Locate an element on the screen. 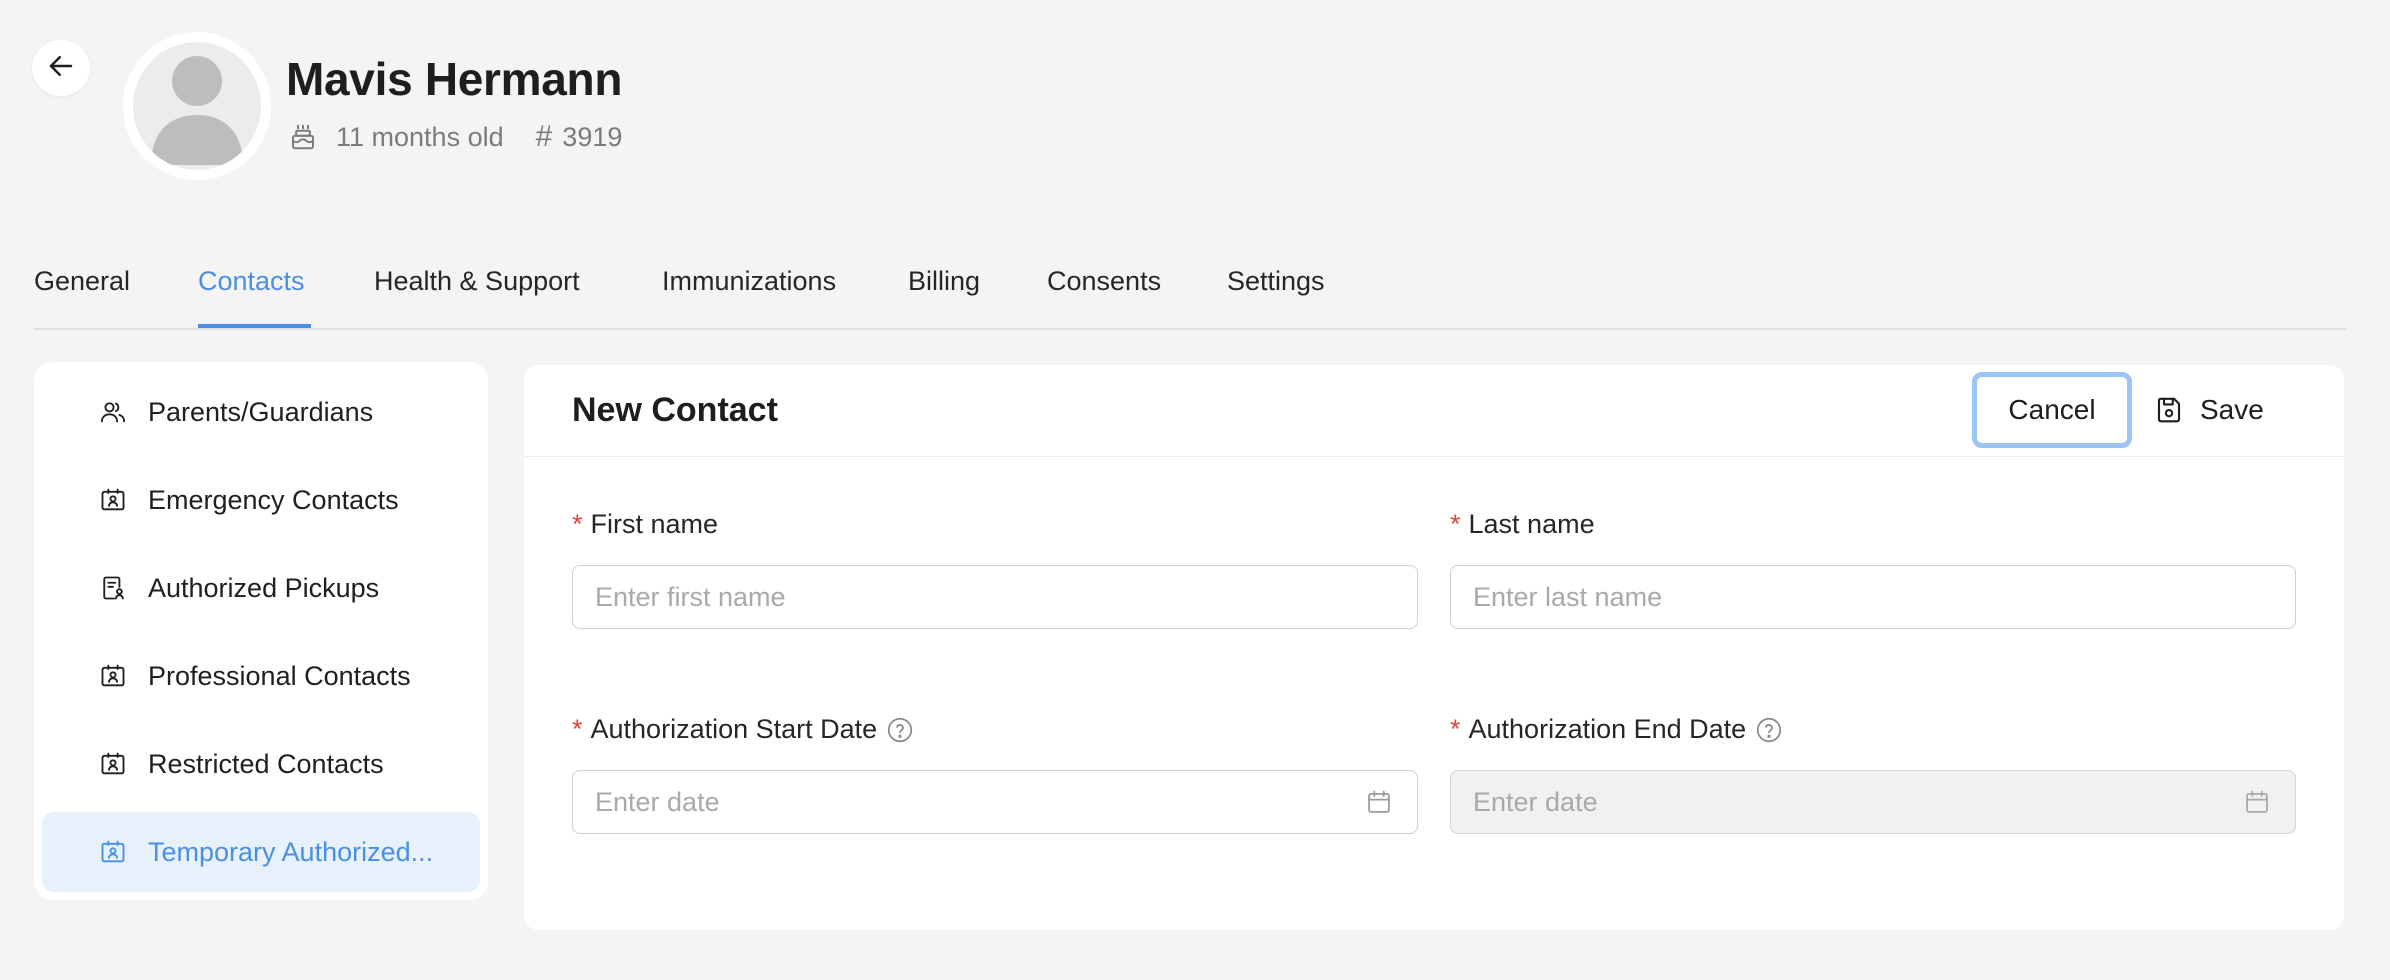 Image resolution: width=2390 pixels, height=980 pixels. arrow-left-icon is located at coordinates (61, 68).